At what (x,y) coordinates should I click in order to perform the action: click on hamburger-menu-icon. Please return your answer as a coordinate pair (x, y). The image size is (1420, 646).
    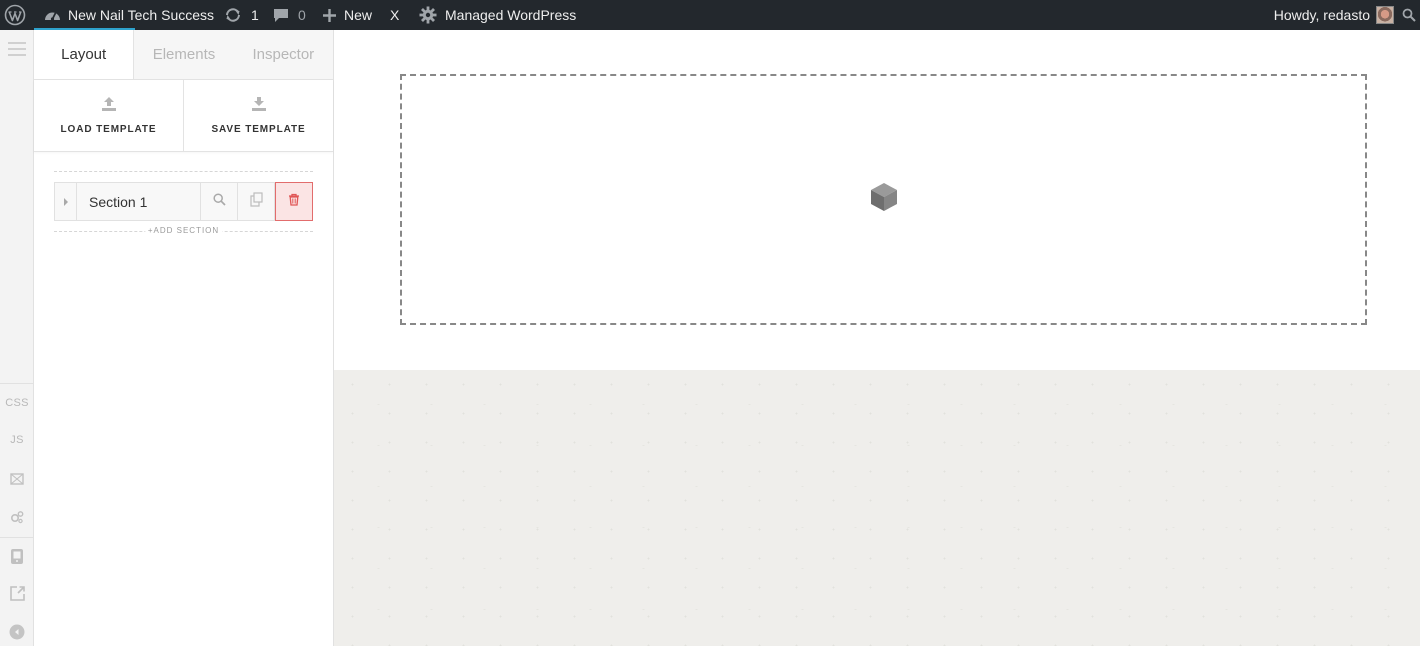
    Looking at the image, I should click on (17, 49).